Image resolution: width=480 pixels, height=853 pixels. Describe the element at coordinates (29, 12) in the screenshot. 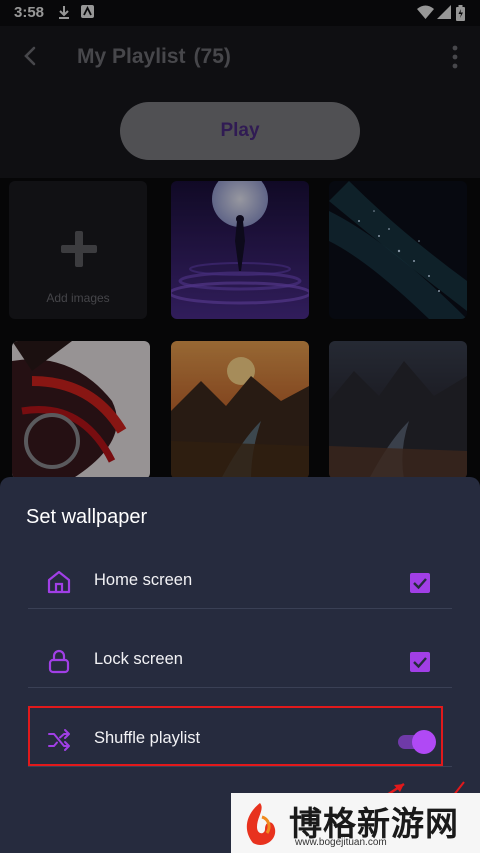

I see `status-time: 3:58` at that location.